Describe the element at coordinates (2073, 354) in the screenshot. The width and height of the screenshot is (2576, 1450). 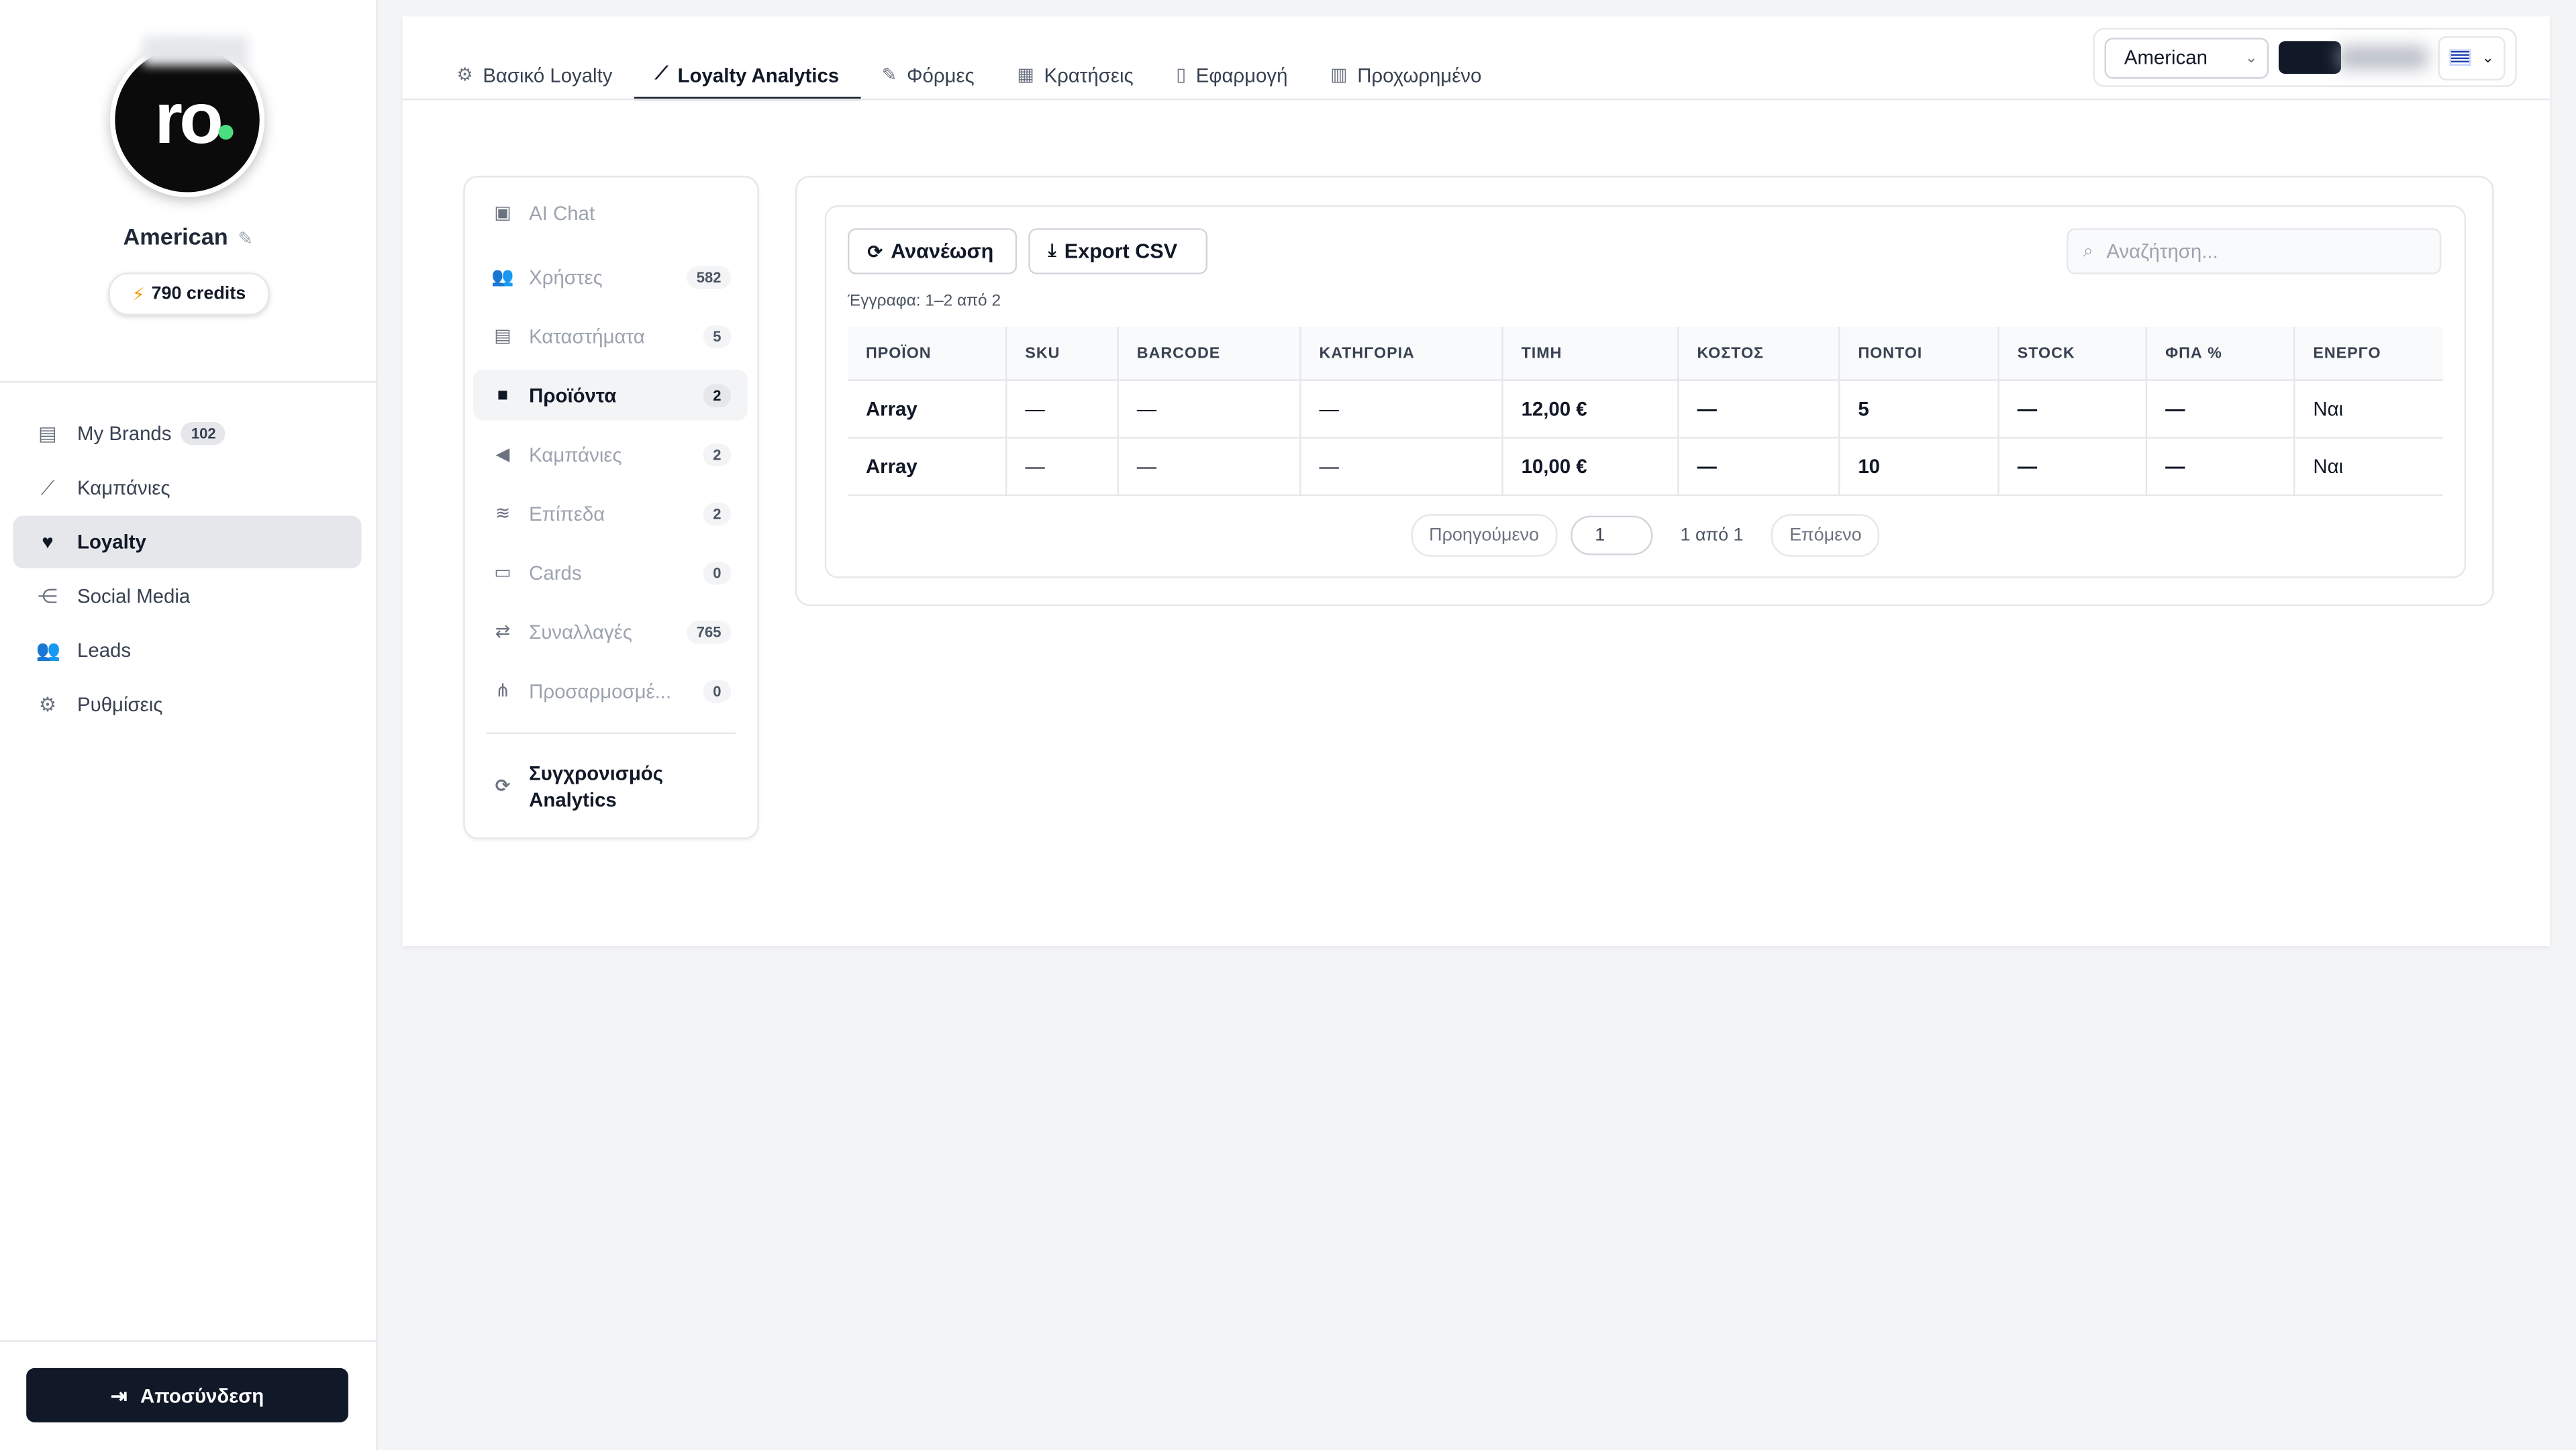
I see `column-header: STOCK` at that location.